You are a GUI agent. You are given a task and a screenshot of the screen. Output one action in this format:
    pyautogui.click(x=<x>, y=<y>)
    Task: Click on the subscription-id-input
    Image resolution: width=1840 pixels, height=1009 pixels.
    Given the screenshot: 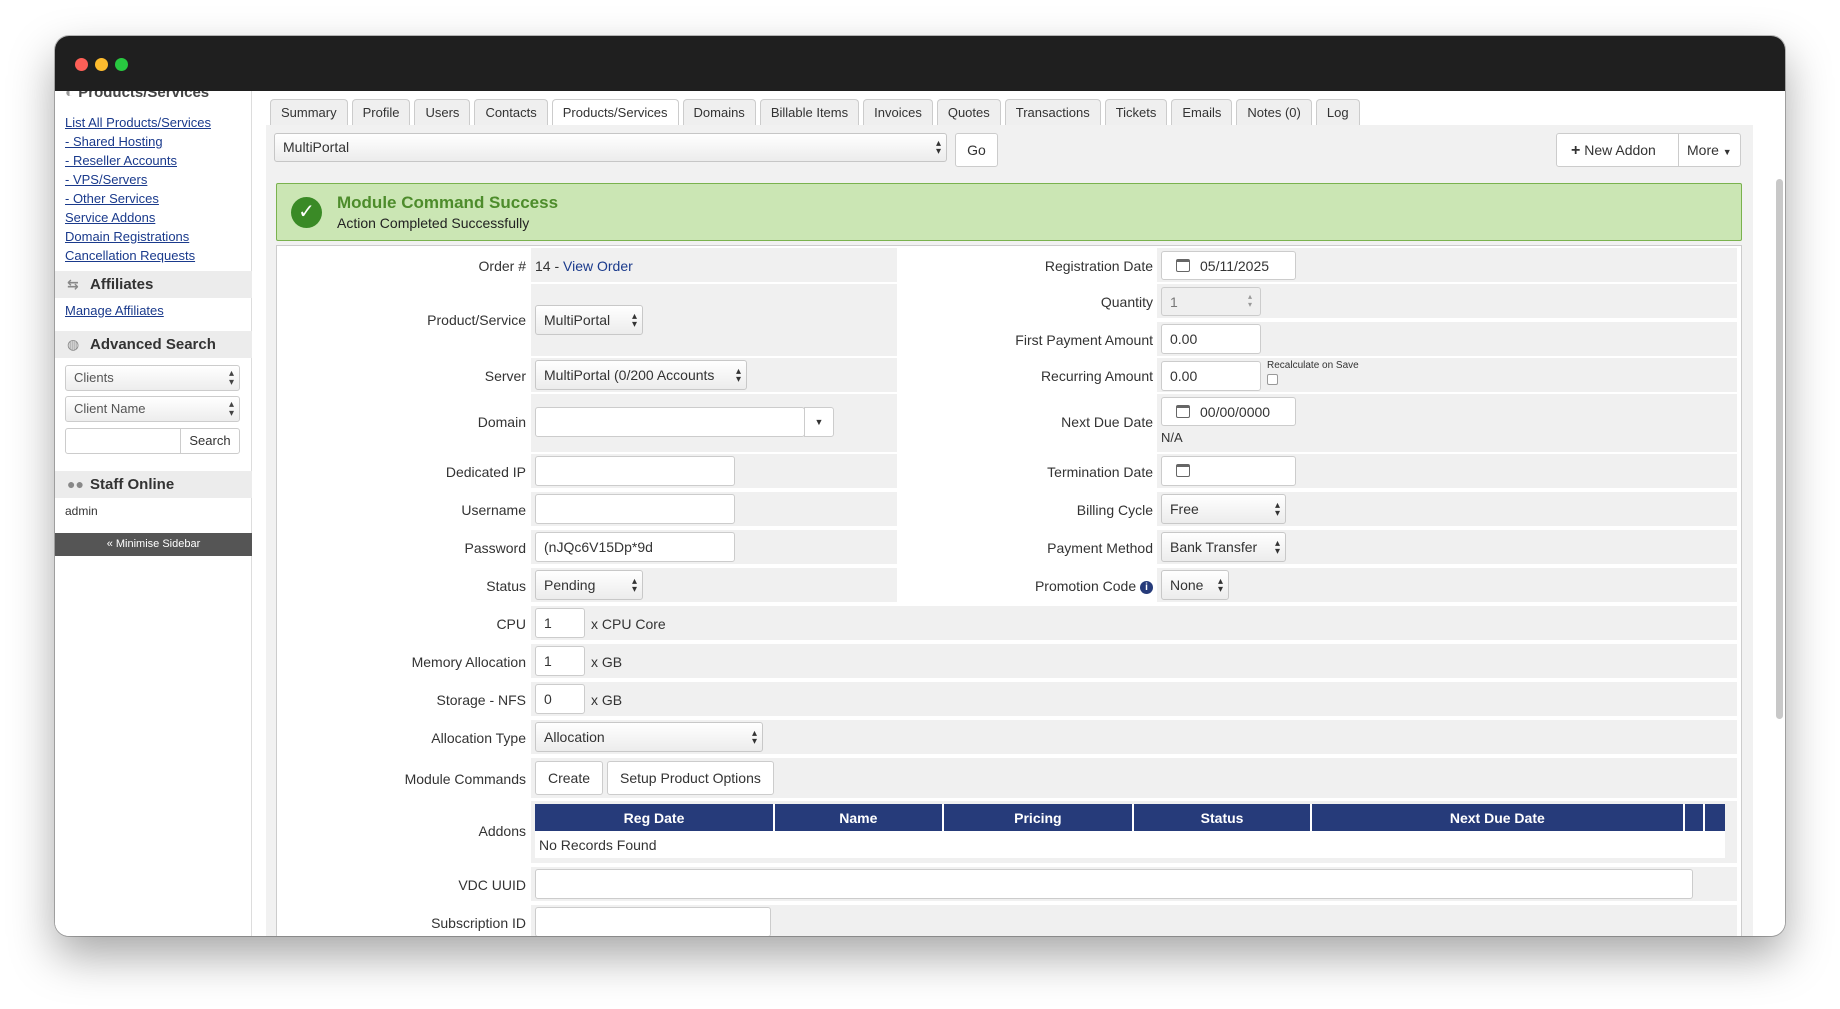 What is the action you would take?
    pyautogui.click(x=653, y=921)
    